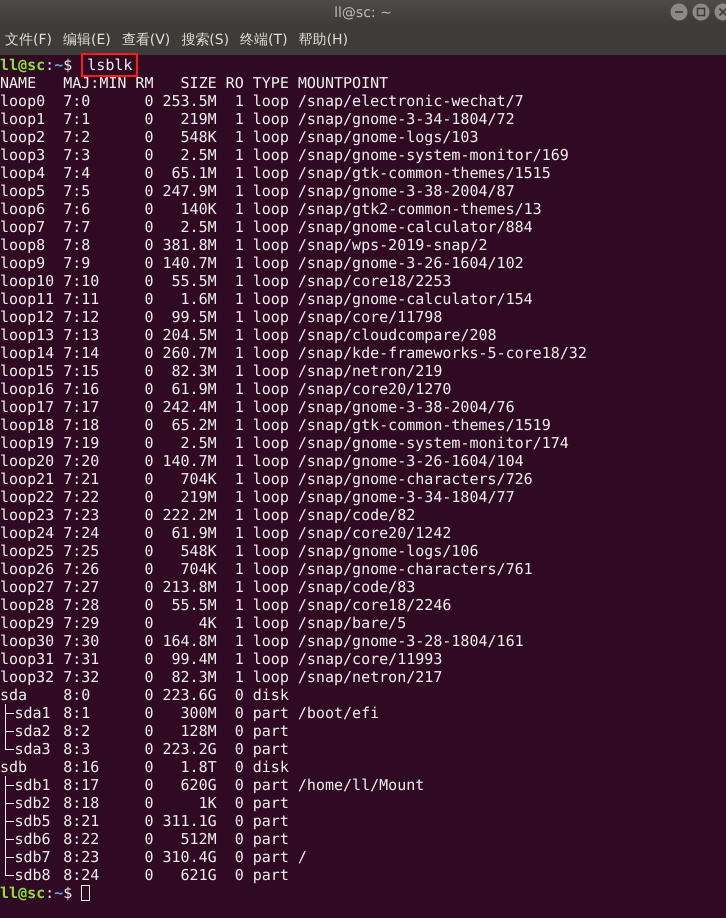 The width and height of the screenshot is (726, 918). Describe the element at coordinates (363, 12) in the screenshot. I see `window-title: ll@sc: ~` at that location.